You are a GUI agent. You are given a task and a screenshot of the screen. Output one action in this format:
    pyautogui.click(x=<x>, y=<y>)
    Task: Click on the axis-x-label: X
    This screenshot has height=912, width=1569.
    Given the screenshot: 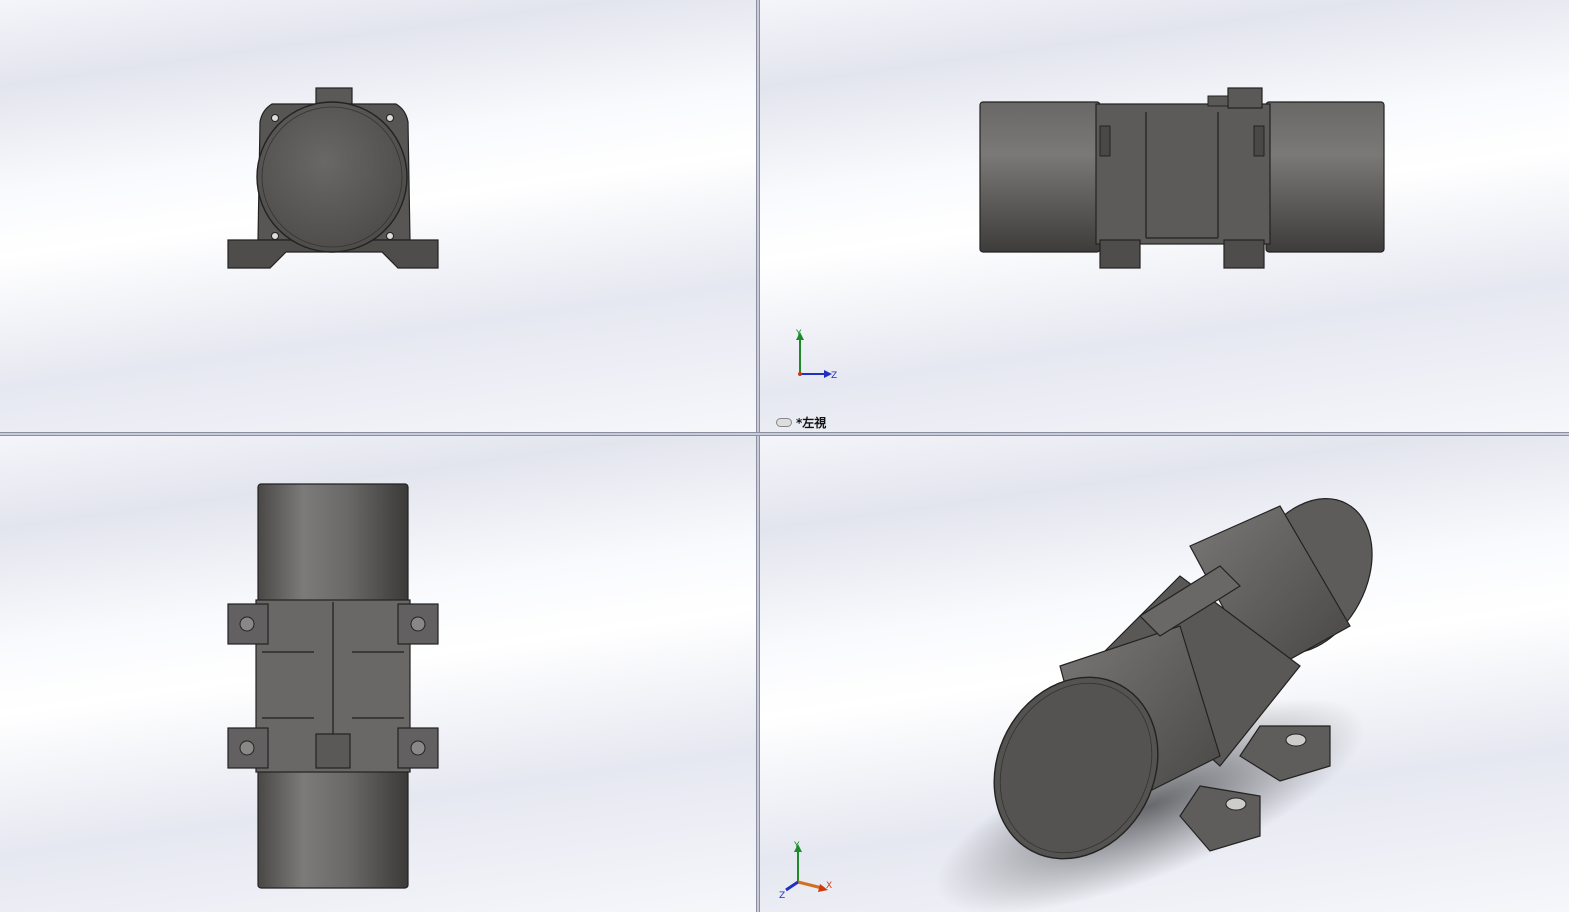 What is the action you would take?
    pyautogui.click(x=829, y=886)
    